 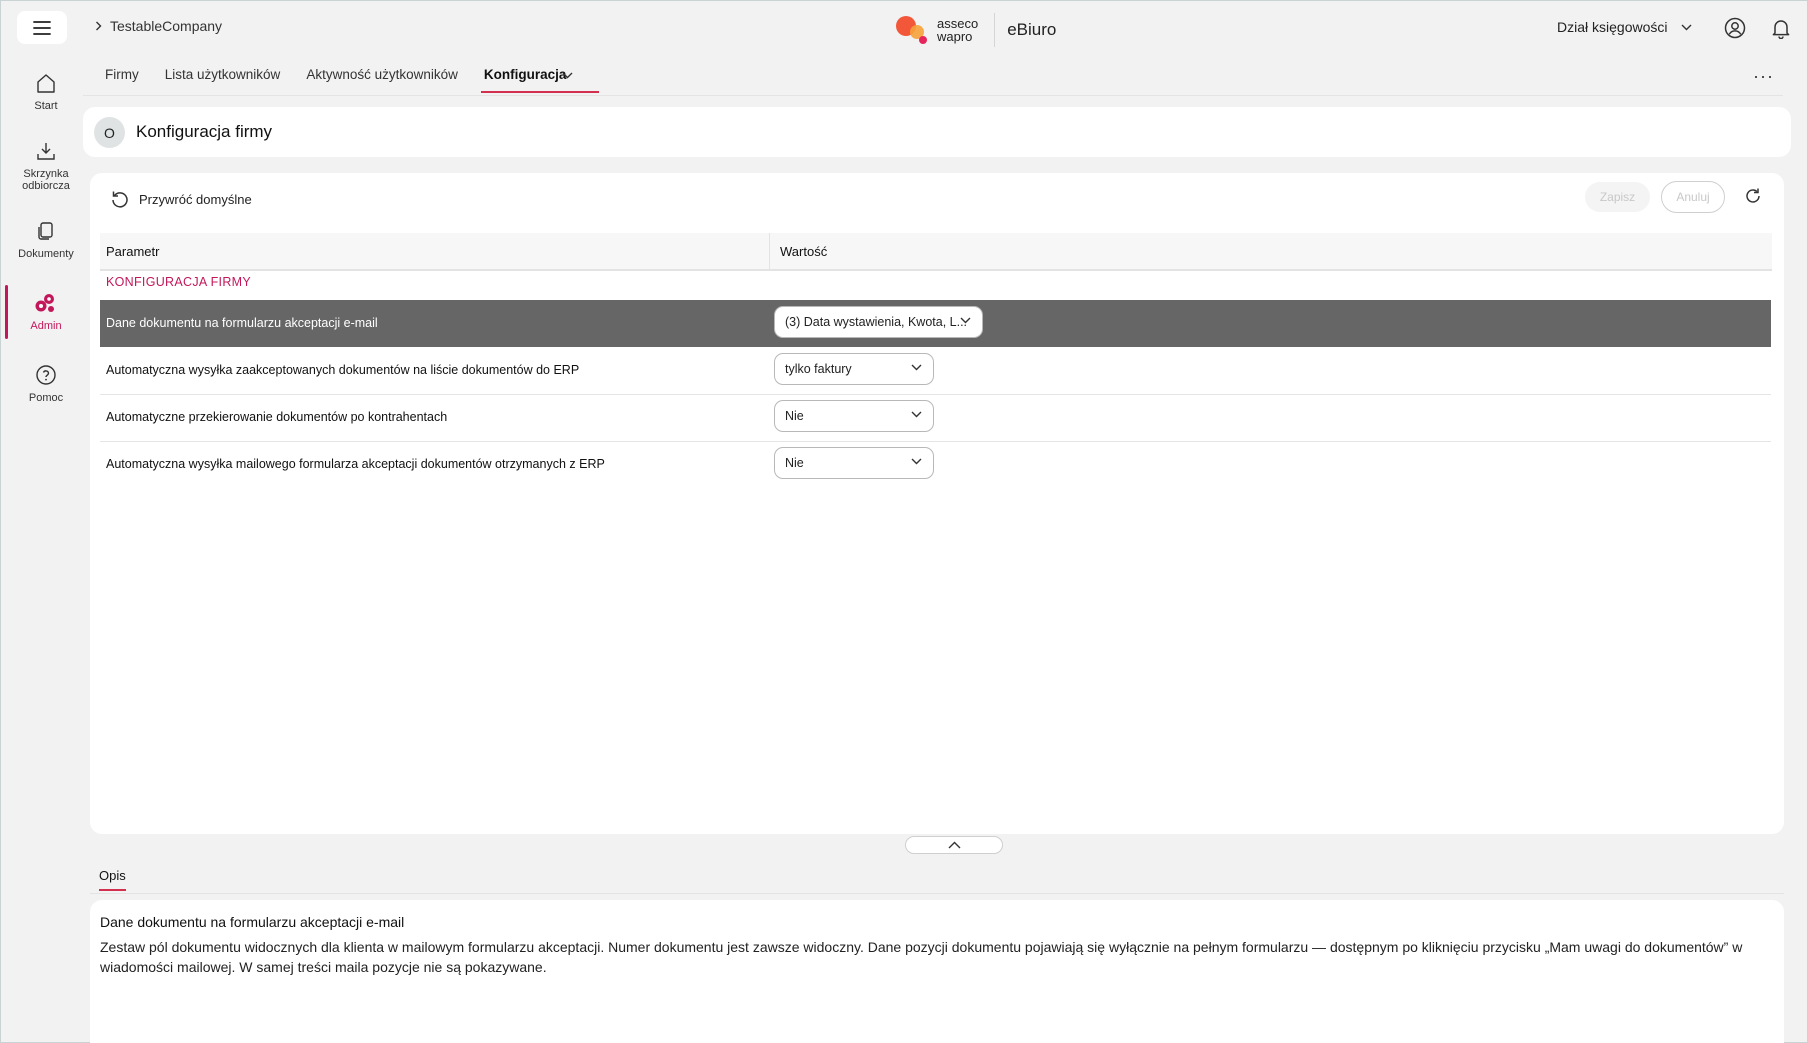 I want to click on brand-logo: asseco wapro eBiuro, so click(x=975, y=30).